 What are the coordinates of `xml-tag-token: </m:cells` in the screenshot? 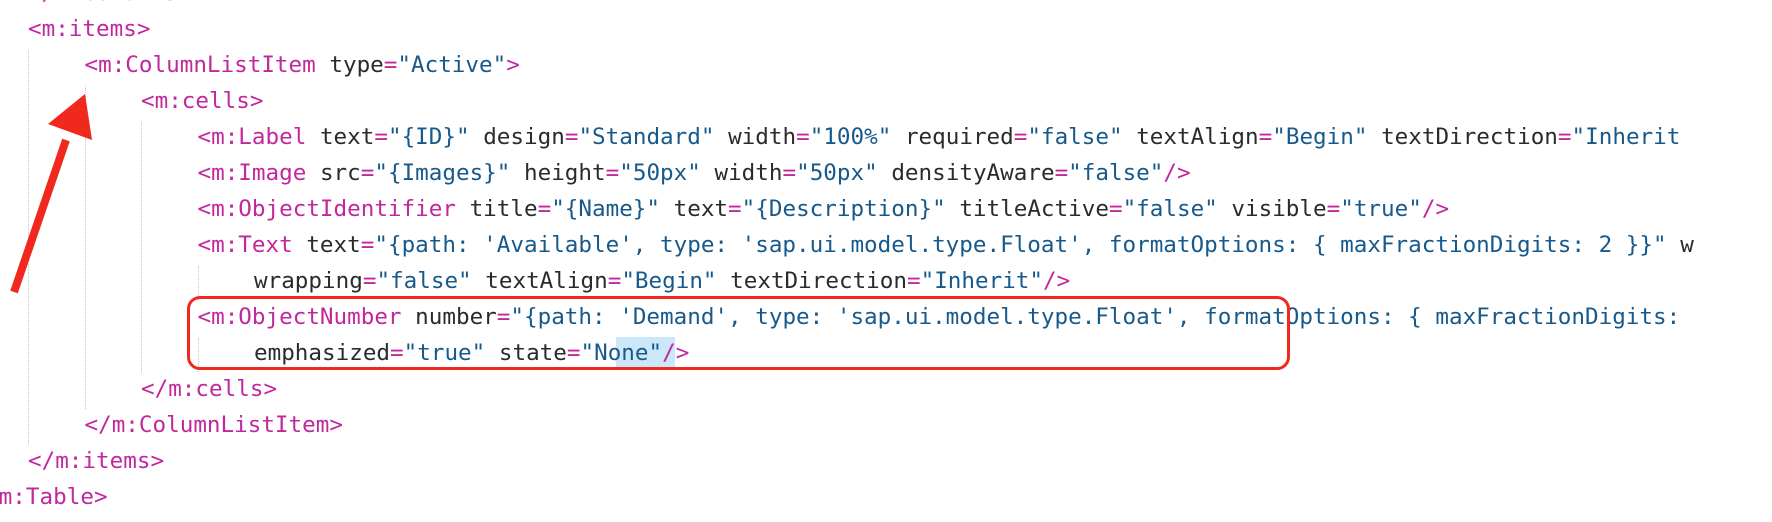 It's located at (202, 389).